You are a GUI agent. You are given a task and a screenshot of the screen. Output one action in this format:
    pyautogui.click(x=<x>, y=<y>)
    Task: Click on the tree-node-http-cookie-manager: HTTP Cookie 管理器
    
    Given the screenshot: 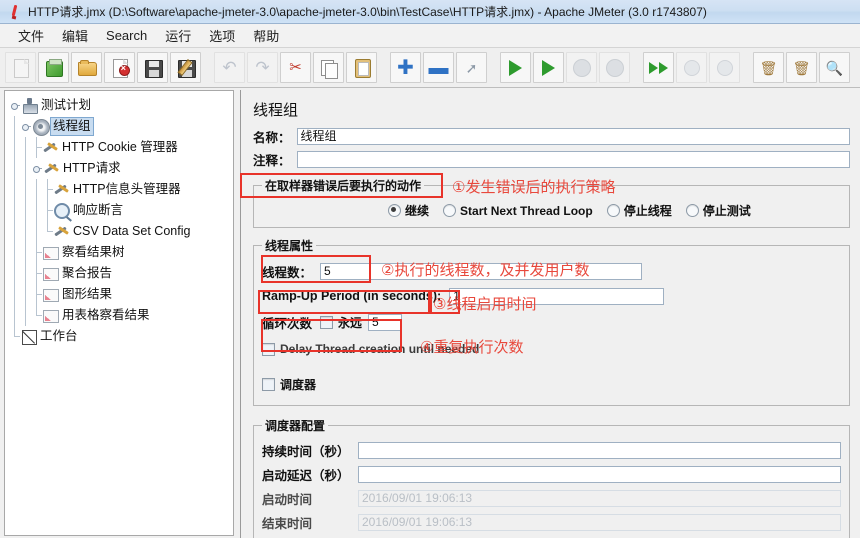 What is the action you would take?
    pyautogui.click(x=121, y=147)
    